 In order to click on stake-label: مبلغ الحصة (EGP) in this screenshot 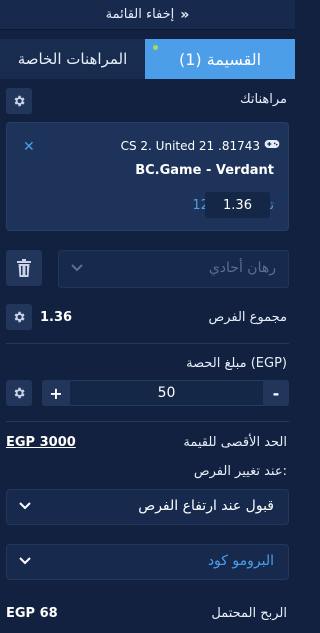, I will do `click(236, 363)`.